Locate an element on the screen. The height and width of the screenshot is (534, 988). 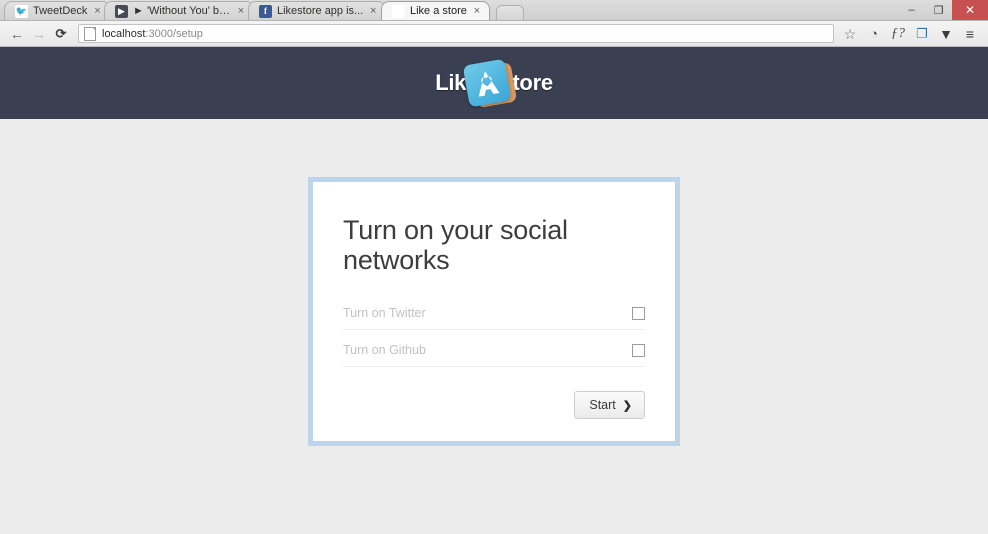
address-bar: localhost:3000/setup is located at coordinates (456, 33).